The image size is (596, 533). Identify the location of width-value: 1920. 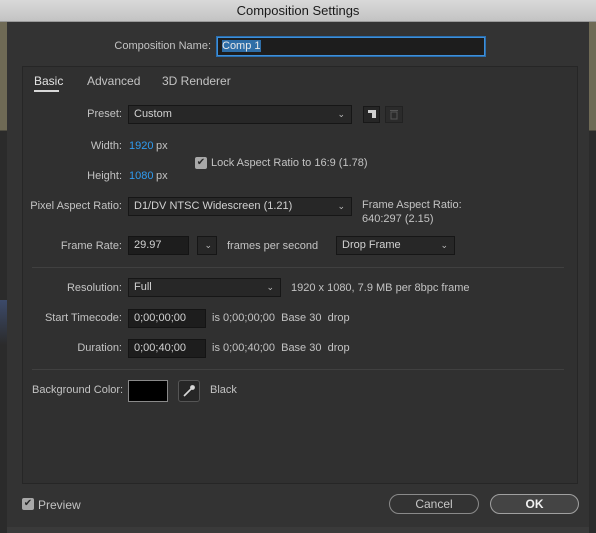
(141, 146).